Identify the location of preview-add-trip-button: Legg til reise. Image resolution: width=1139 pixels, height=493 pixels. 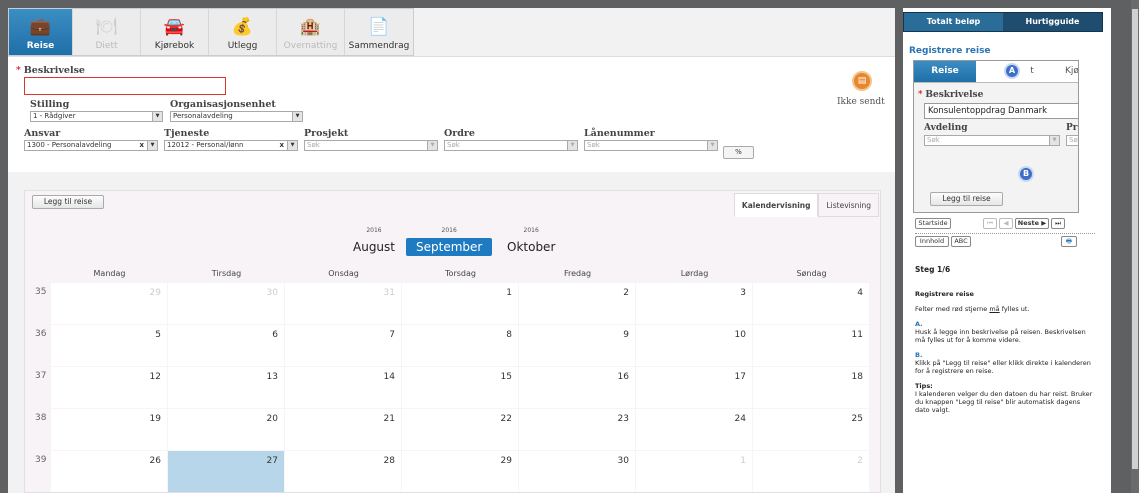
(966, 199).